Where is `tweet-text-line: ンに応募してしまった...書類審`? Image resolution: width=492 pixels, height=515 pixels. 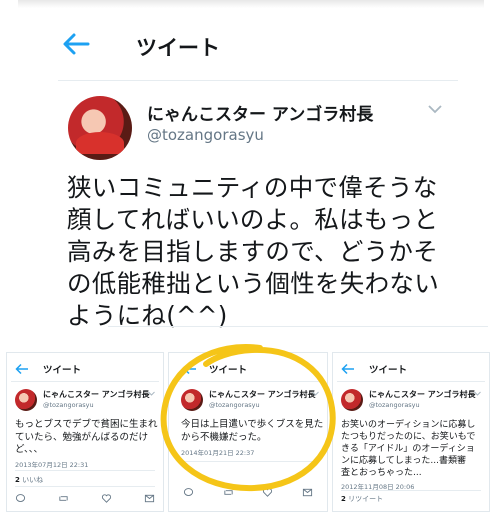 tweet-text-line: ンに応募してしまった...書類審 is located at coordinates (403, 461).